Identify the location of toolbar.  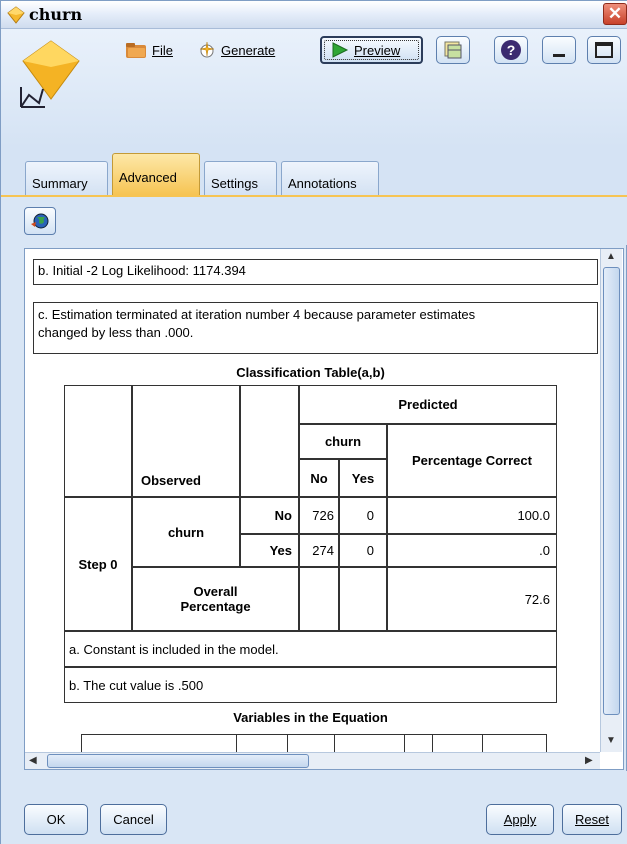
(314, 88).